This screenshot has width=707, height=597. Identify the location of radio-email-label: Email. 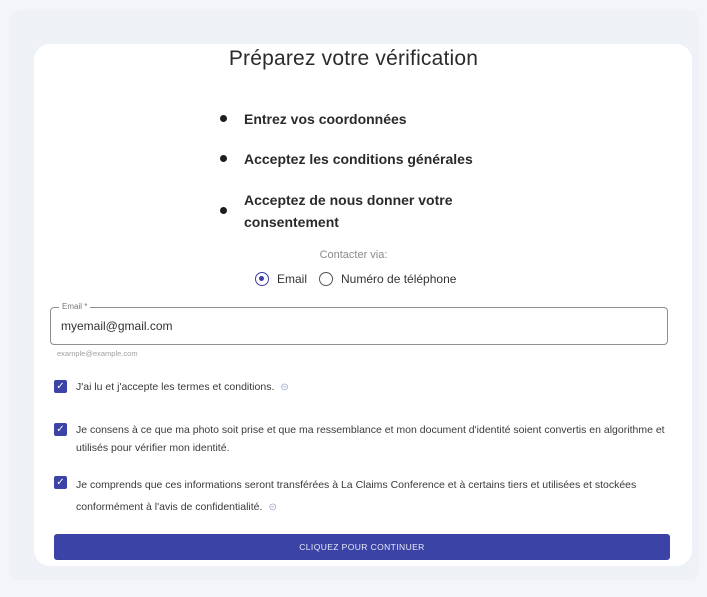
(292, 279).